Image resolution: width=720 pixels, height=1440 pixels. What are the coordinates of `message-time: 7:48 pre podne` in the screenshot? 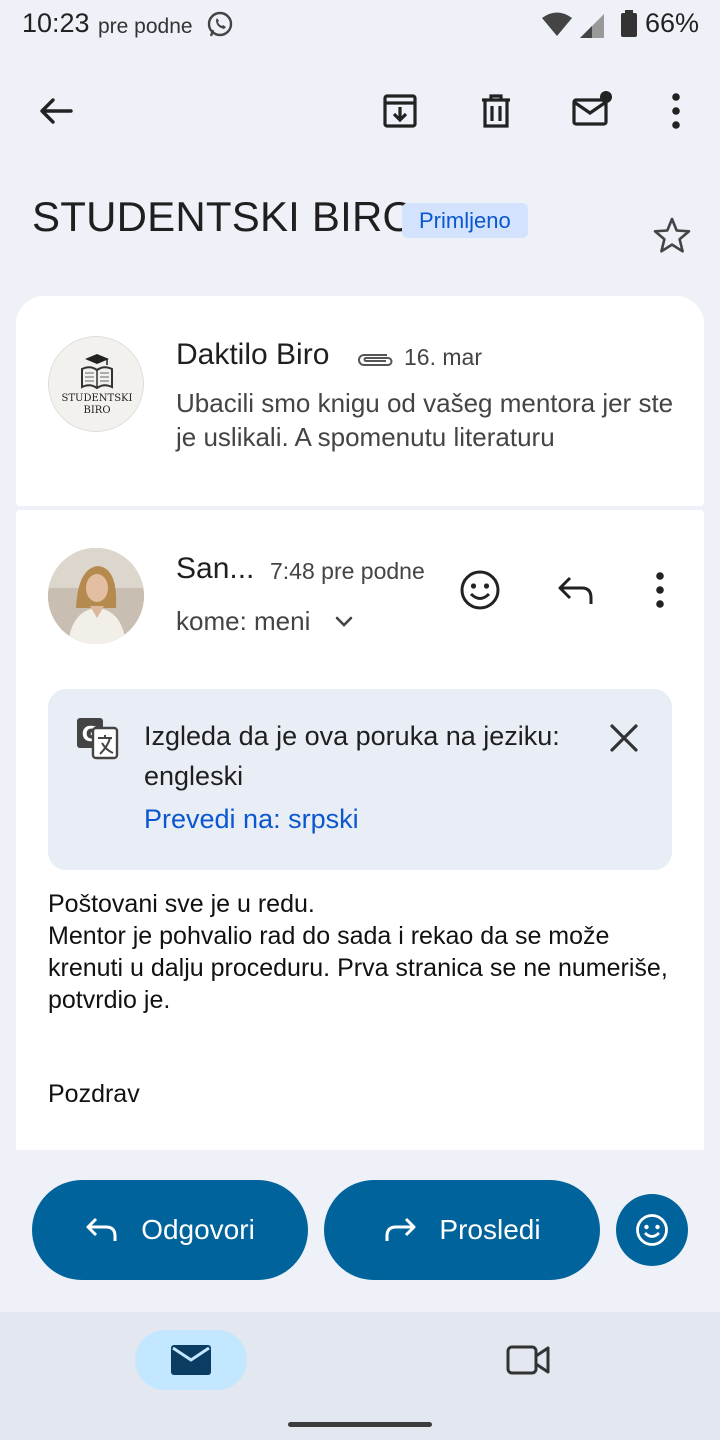 It's located at (347, 571).